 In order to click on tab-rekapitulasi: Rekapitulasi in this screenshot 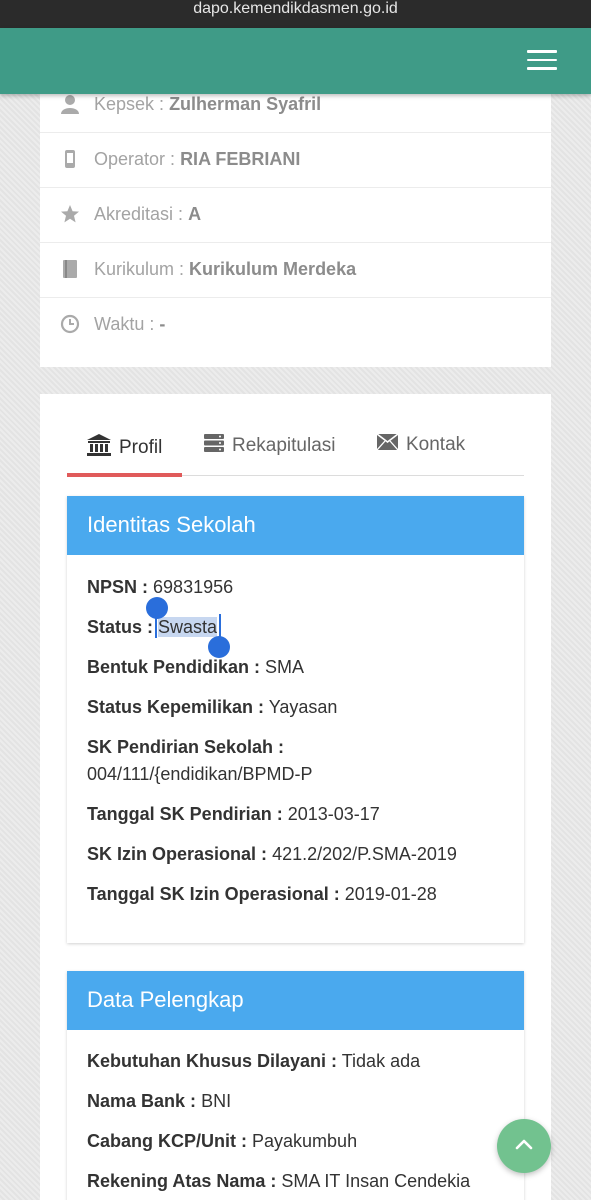, I will do `click(270, 446)`.